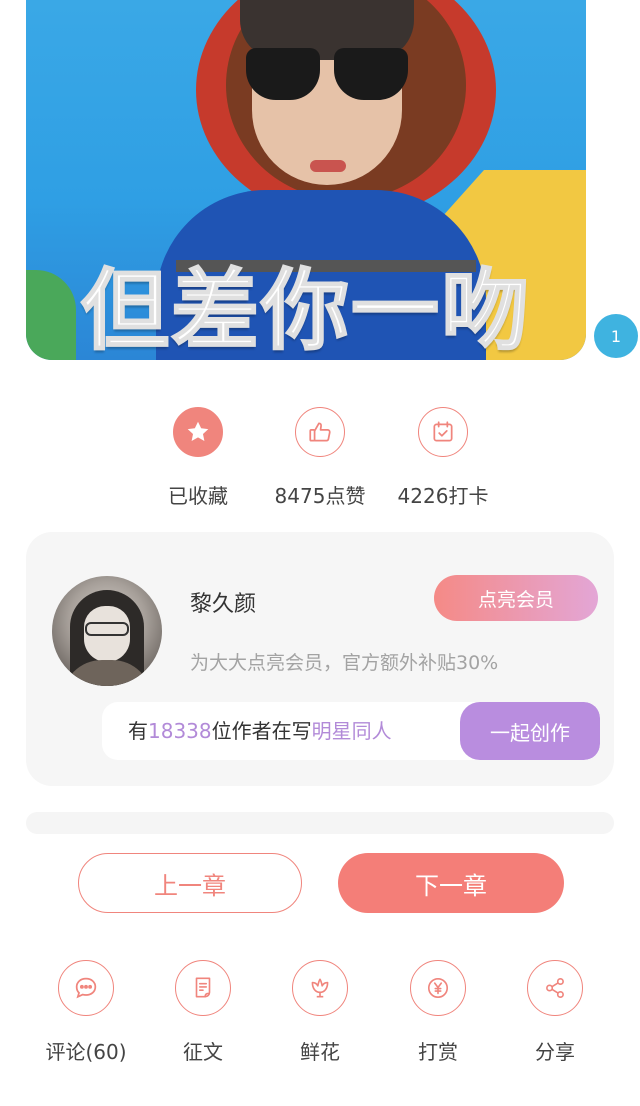 The width and height of the screenshot is (640, 1106). What do you see at coordinates (438, 1052) in the screenshot?
I see `tip-label: 打赏` at bounding box center [438, 1052].